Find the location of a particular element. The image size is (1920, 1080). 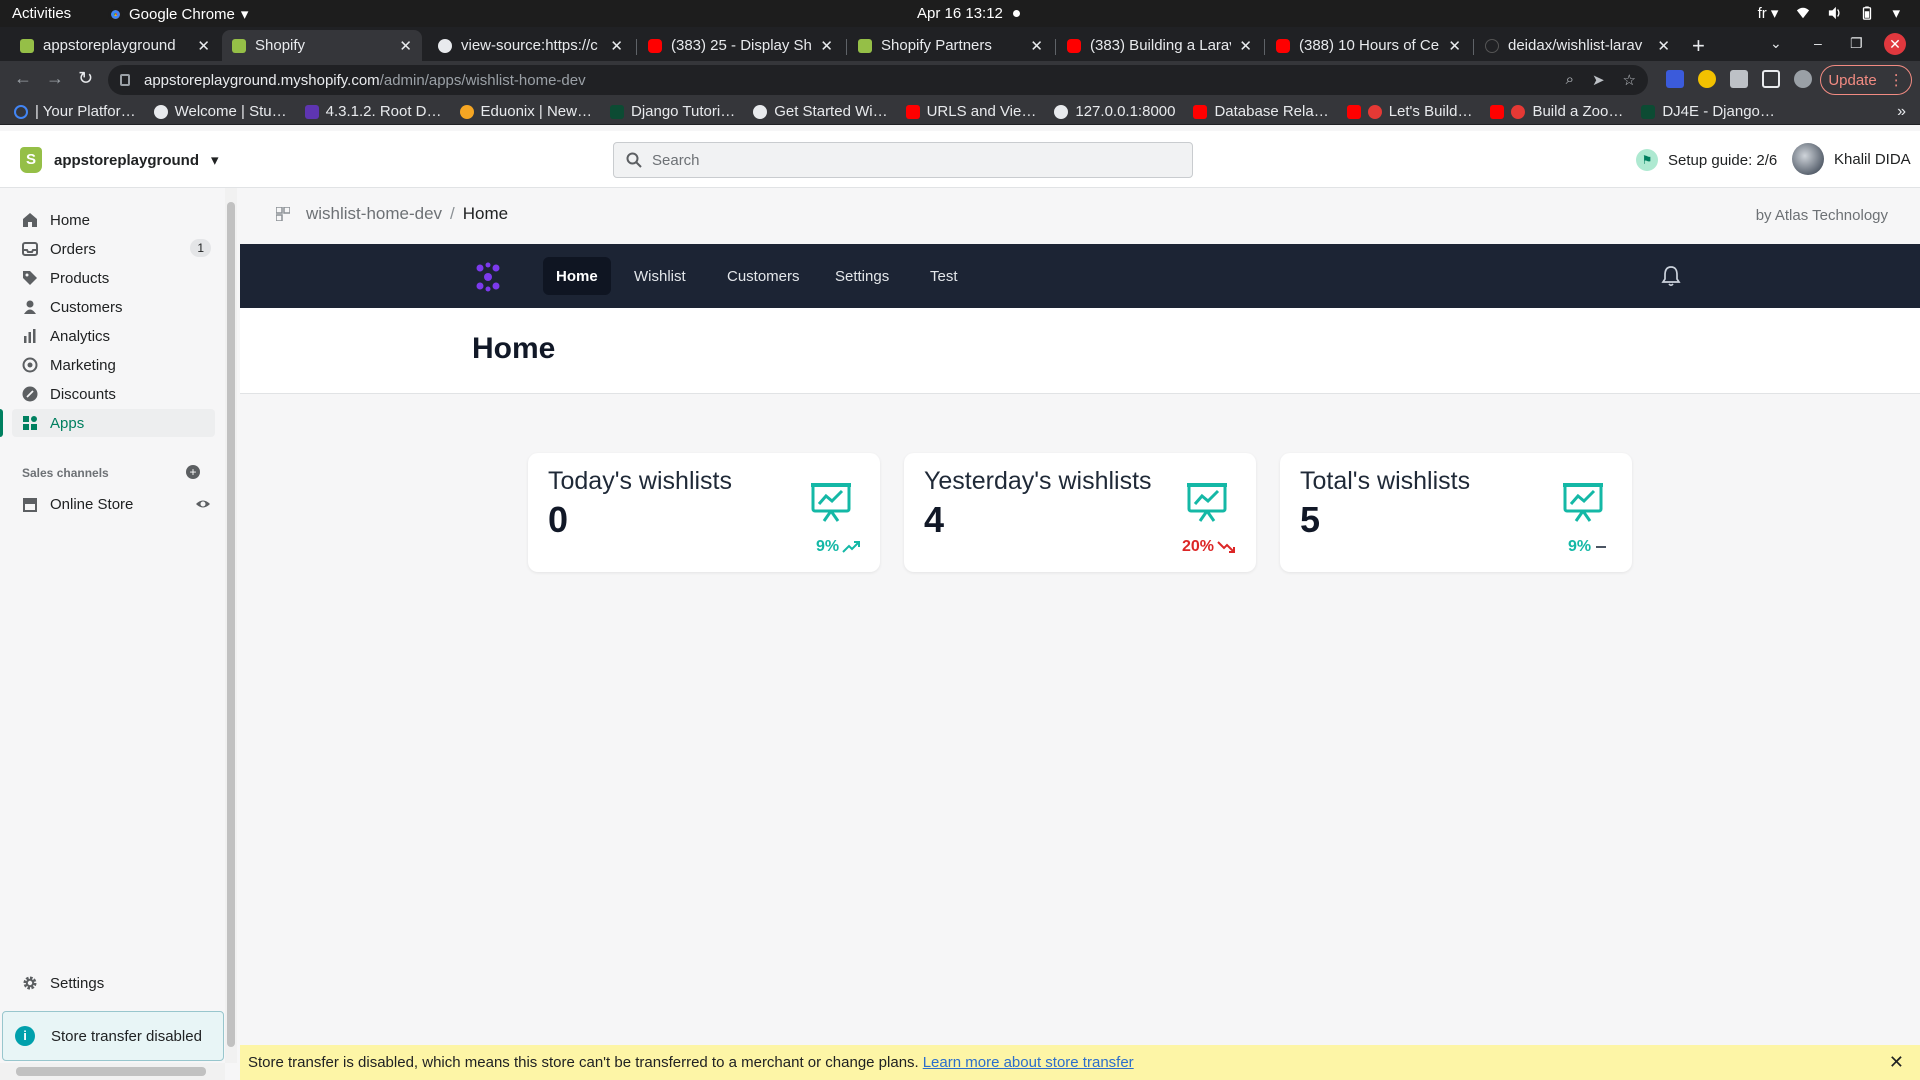

tab-wishlist: Wishlist is located at coordinates (660, 276).